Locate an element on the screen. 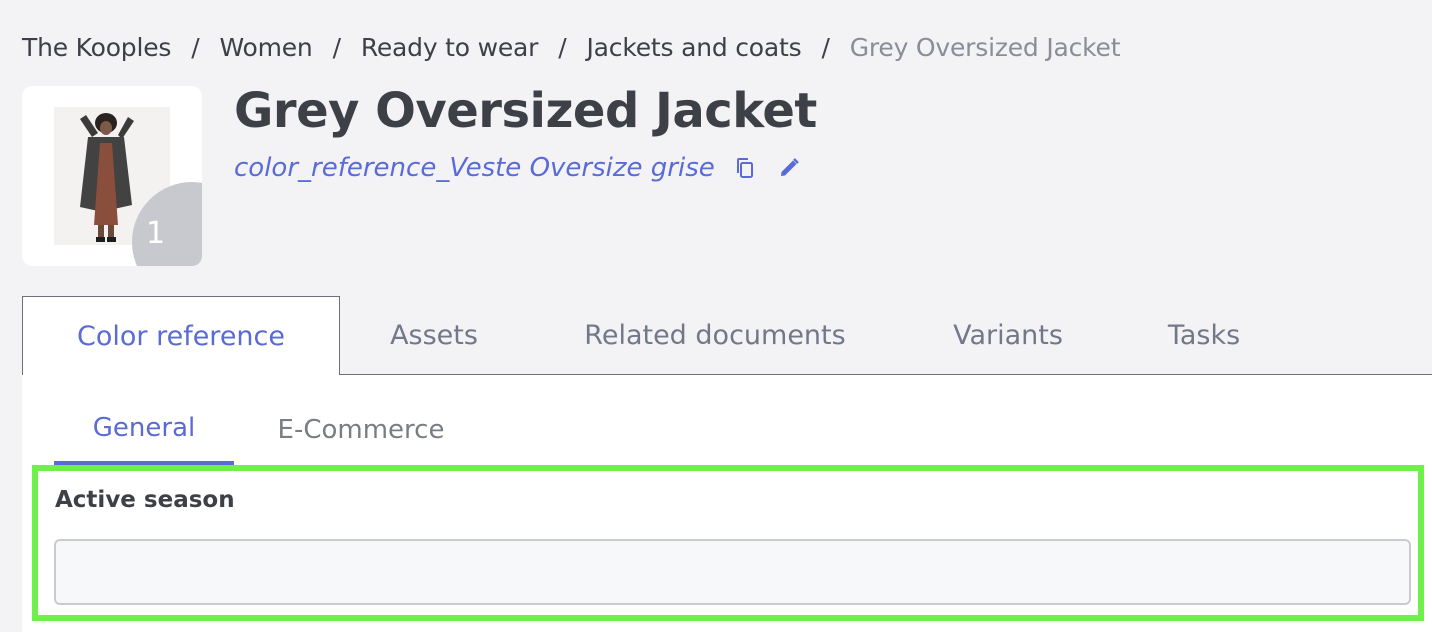 This screenshot has width=1432, height=632. product-thumbnail is located at coordinates (112, 176).